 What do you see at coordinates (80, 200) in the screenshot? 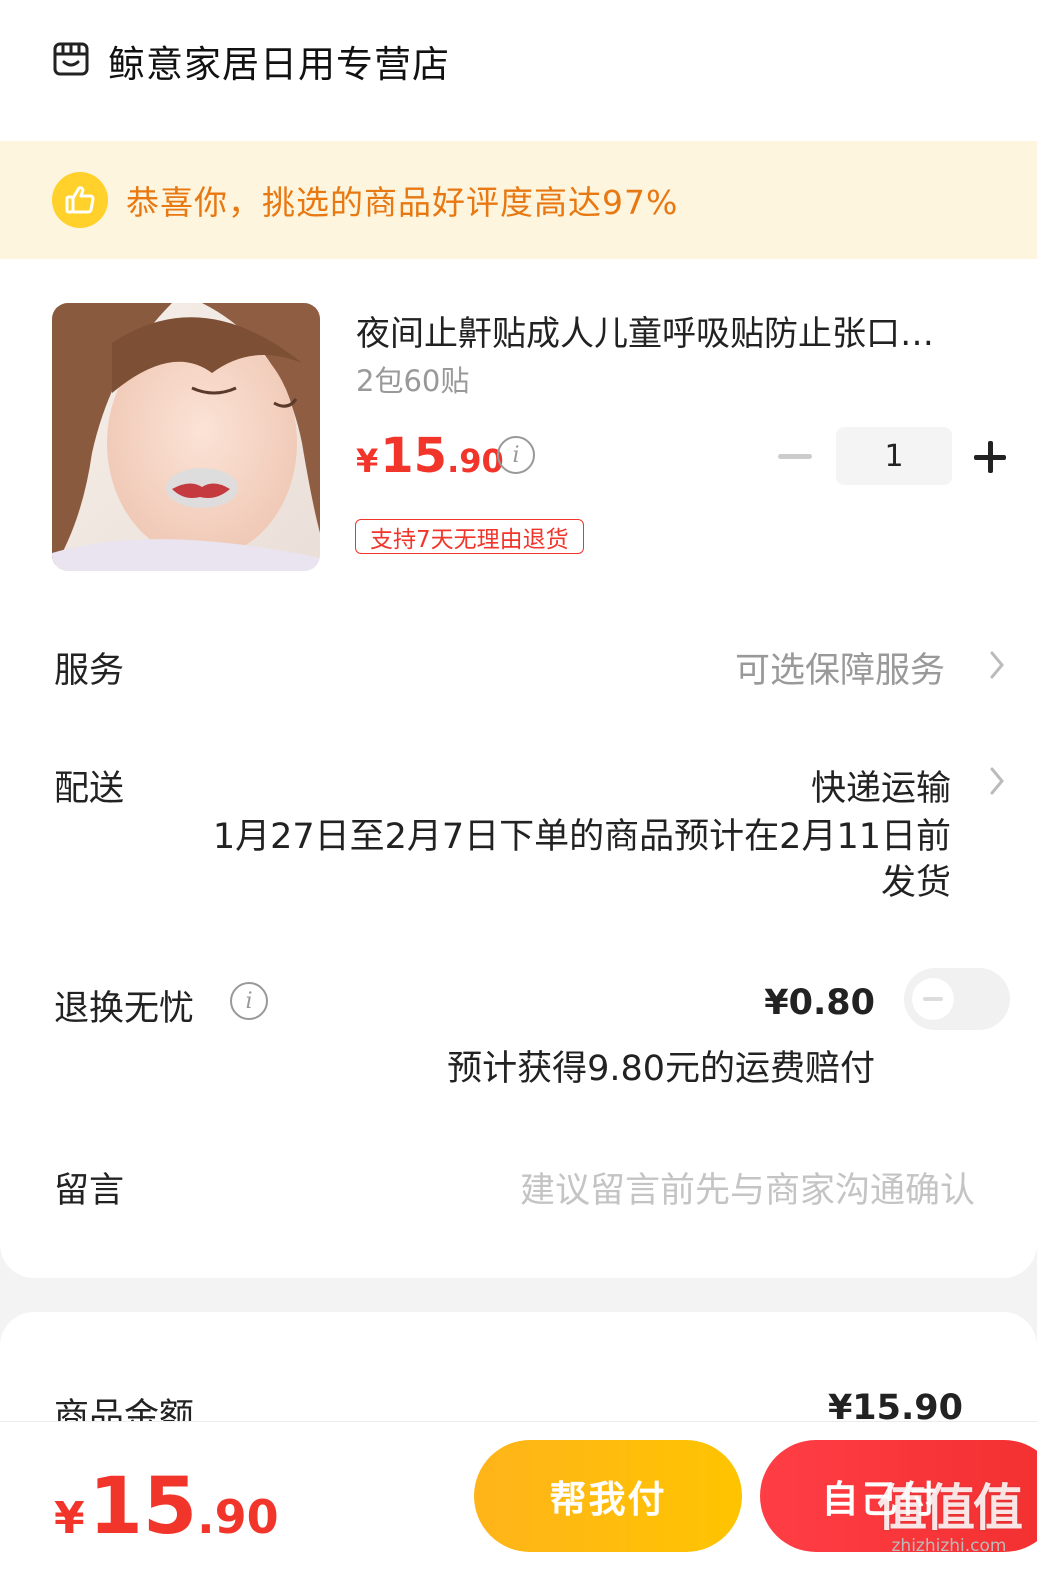
I see `thumbs-up-icon` at bounding box center [80, 200].